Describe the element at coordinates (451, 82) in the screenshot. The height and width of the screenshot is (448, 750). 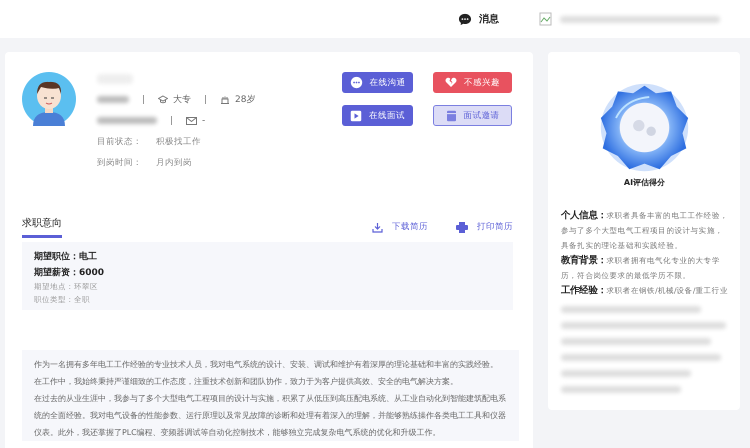
I see `broken-heart-icon` at that location.